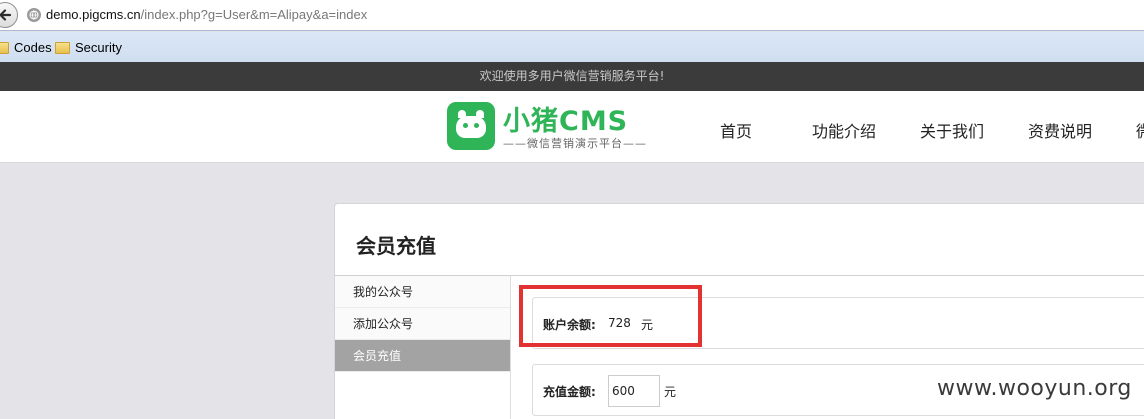 The image size is (1144, 419). I want to click on nav-home: 首页, so click(736, 130).